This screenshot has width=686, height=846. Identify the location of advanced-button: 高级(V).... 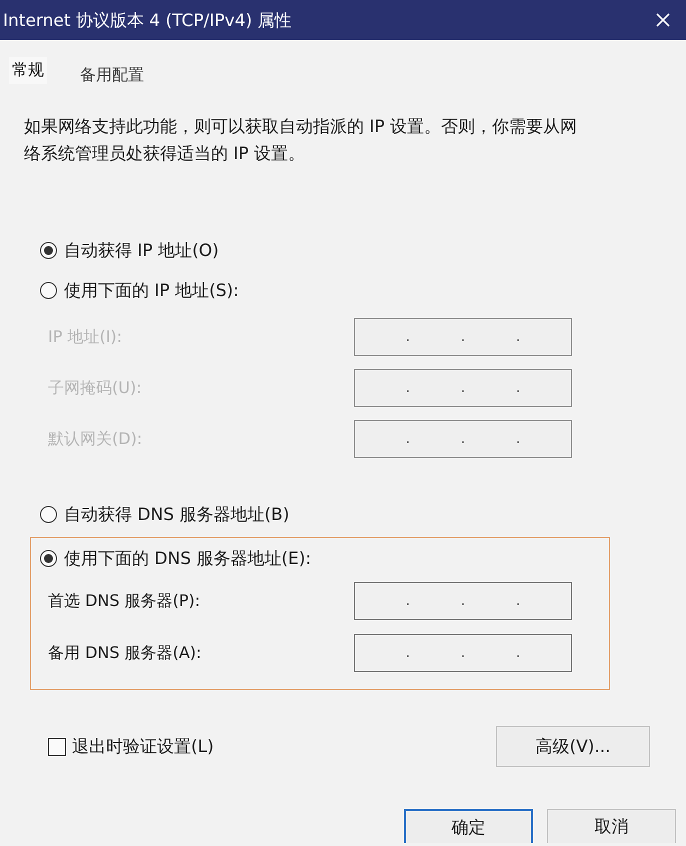
(573, 746).